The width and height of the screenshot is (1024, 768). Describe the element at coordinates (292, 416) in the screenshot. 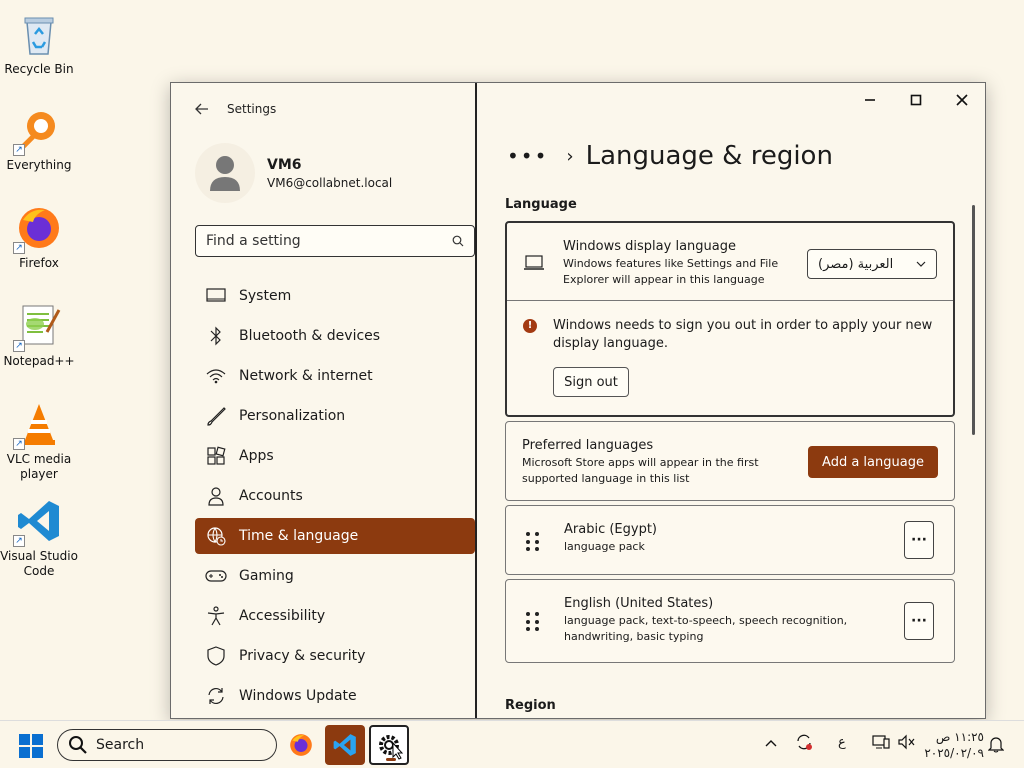

I see `nav-item-label: Personalization` at that location.